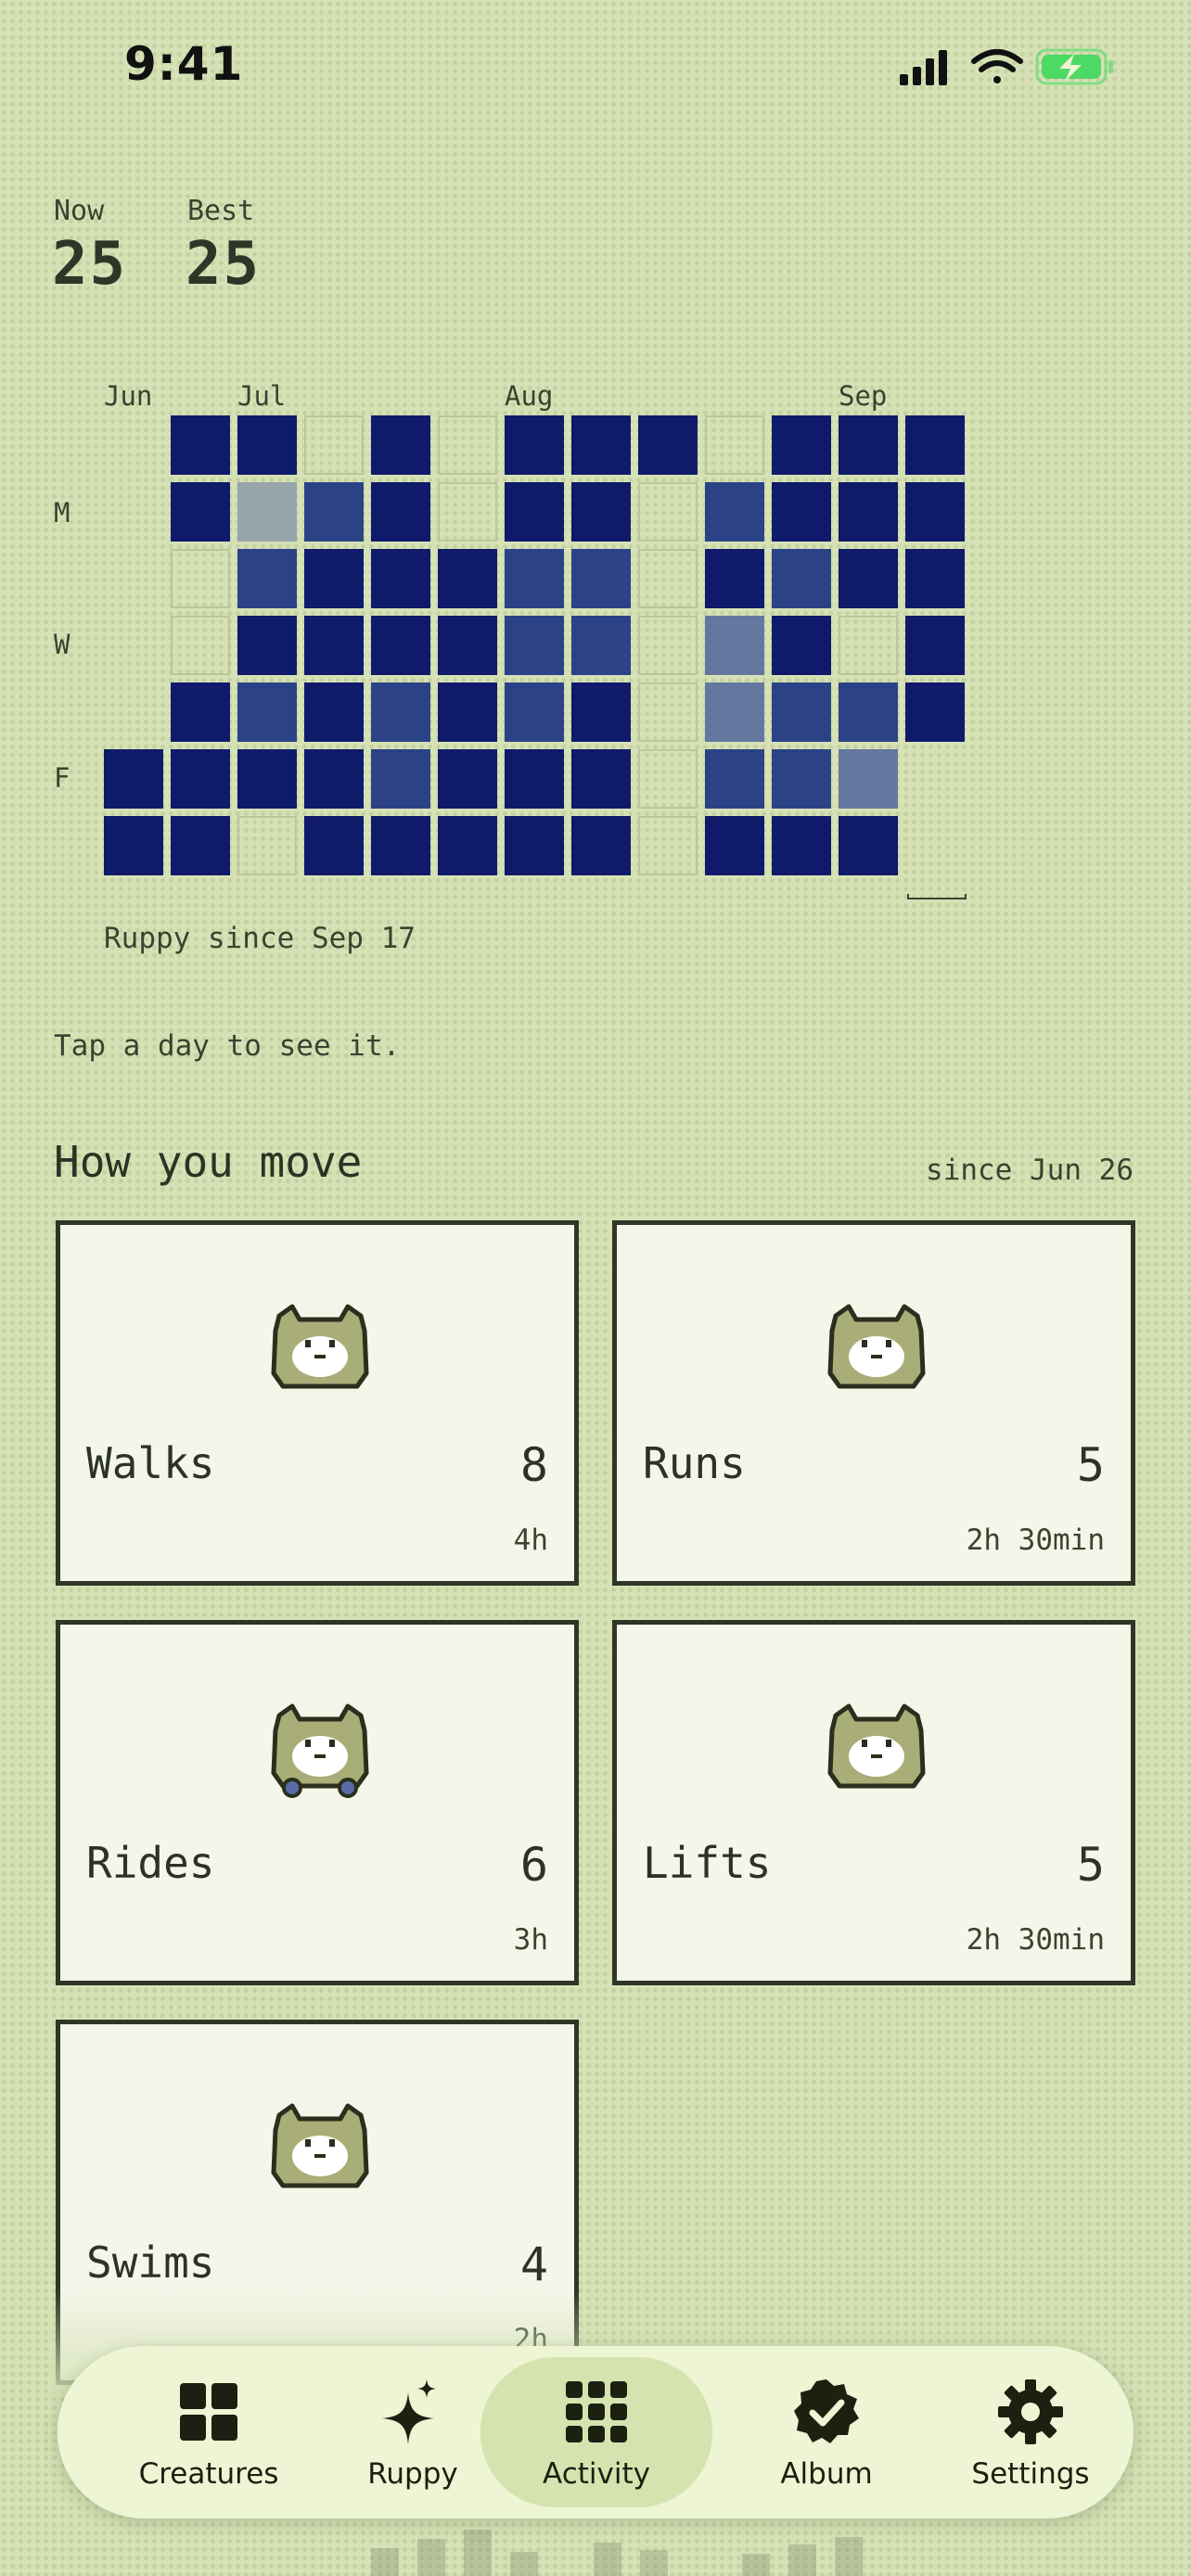 The image size is (1191, 2576). Describe the element at coordinates (317, 1403) in the screenshot. I see `activity-card-walks: Walks 8 4h` at that location.